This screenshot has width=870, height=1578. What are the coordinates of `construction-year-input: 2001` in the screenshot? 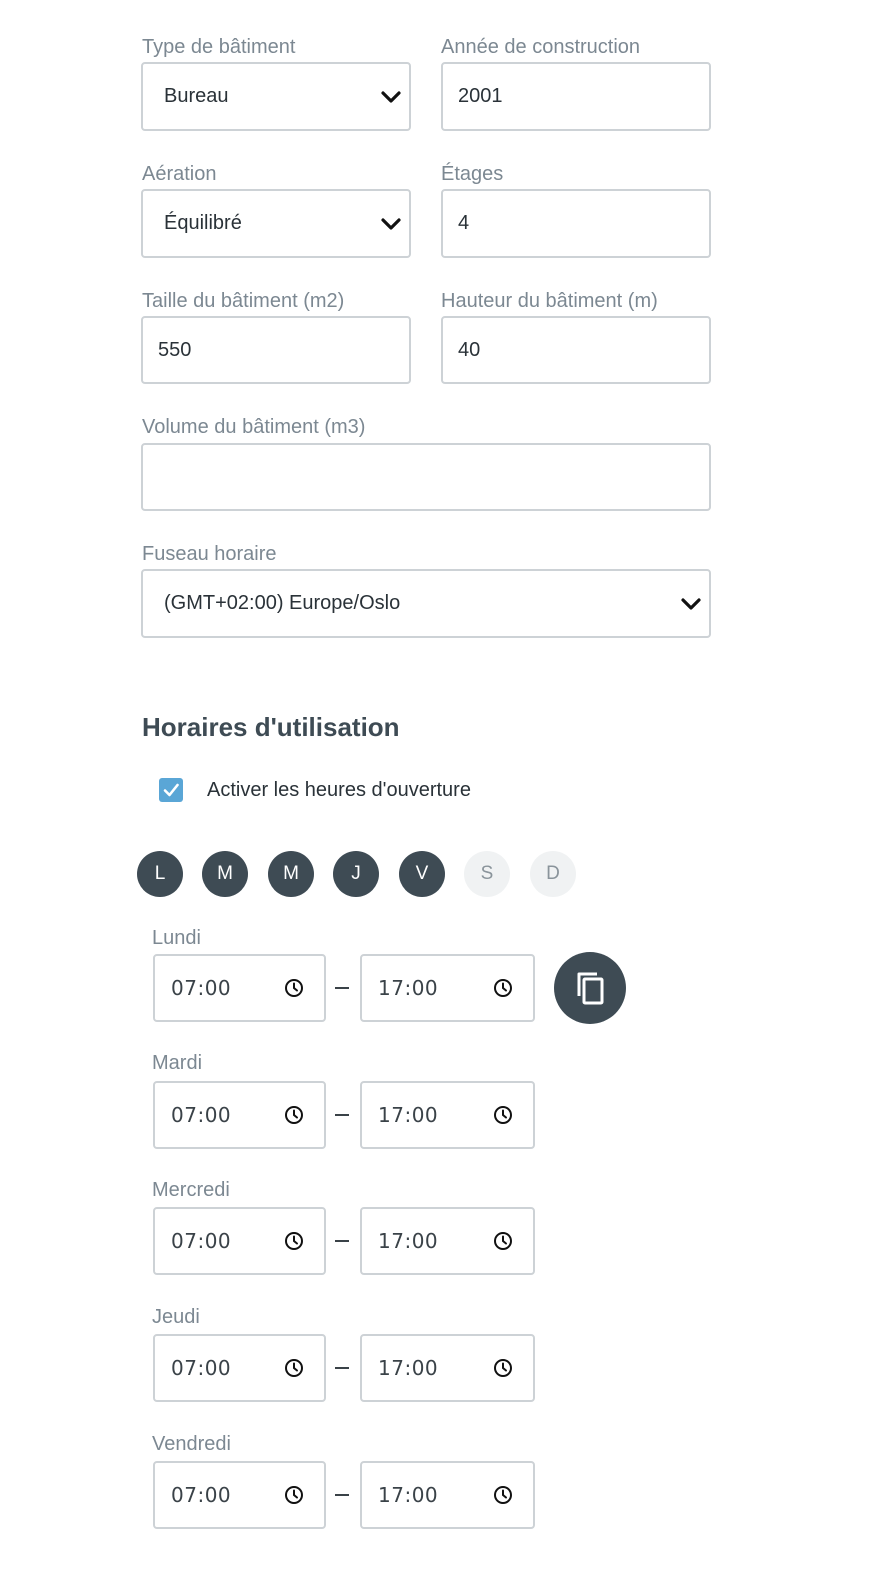 It's located at (576, 96).